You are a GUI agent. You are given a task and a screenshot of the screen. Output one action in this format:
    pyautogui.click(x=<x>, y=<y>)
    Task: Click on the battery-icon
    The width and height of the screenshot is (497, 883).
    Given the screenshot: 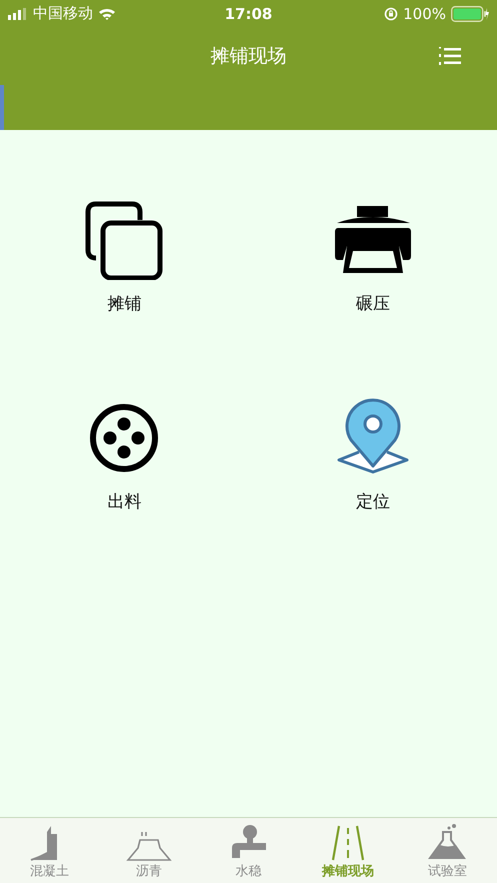 What is the action you would take?
    pyautogui.click(x=470, y=14)
    